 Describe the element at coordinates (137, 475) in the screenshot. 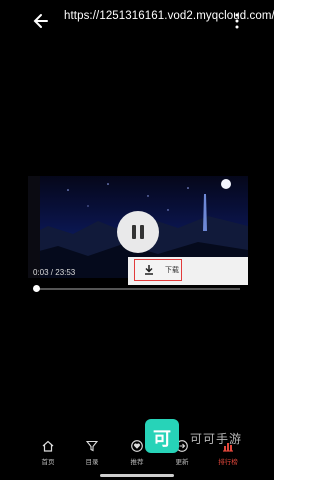

I see `home-indicator` at that location.